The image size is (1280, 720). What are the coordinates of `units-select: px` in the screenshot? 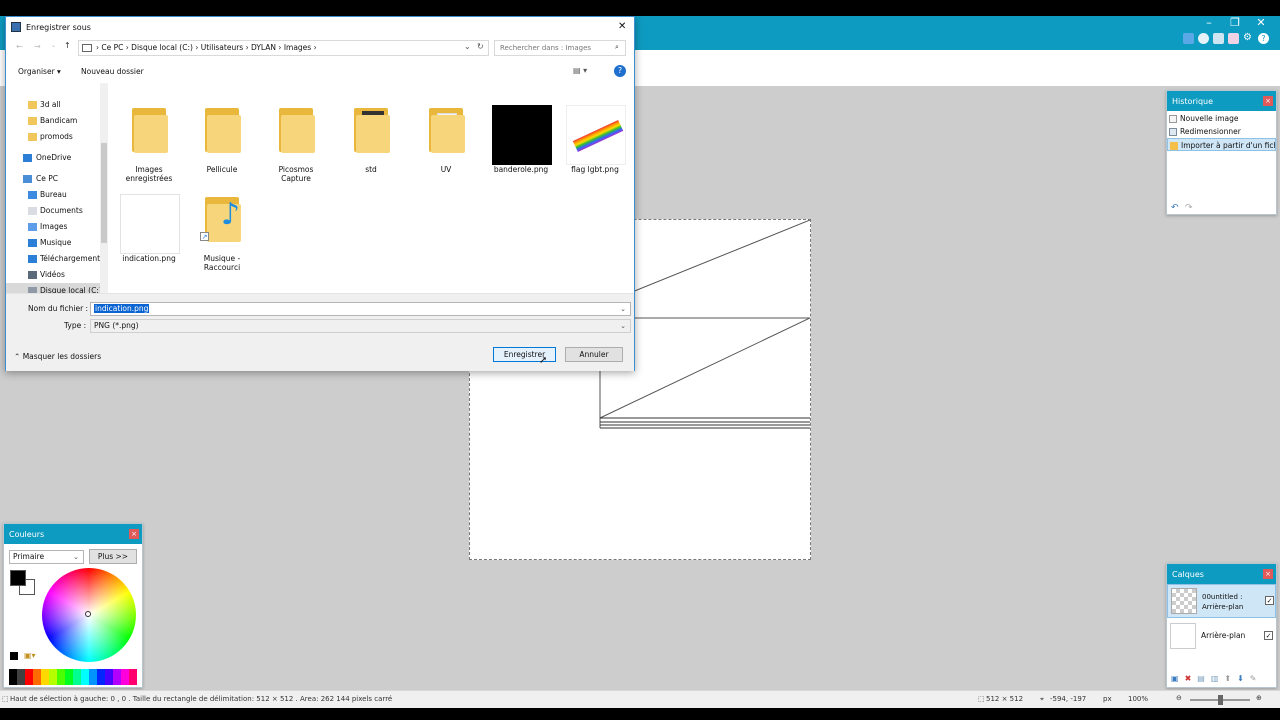 It's located at (1107, 699).